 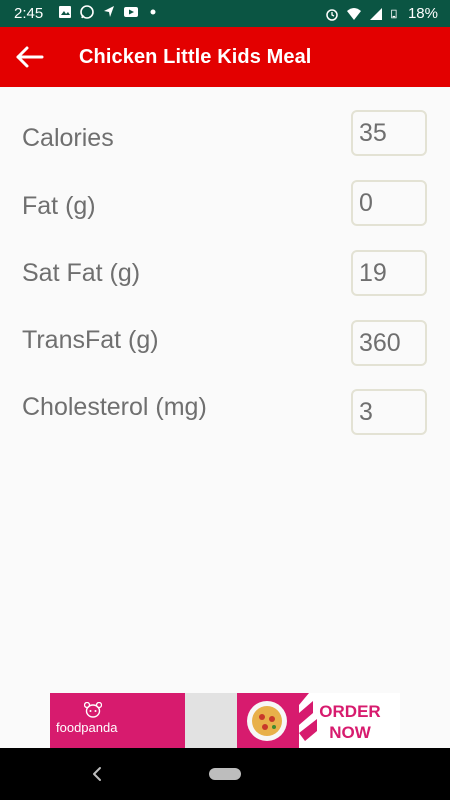 What do you see at coordinates (90, 340) in the screenshot?
I see `transfat-label: TransFat (g)` at bounding box center [90, 340].